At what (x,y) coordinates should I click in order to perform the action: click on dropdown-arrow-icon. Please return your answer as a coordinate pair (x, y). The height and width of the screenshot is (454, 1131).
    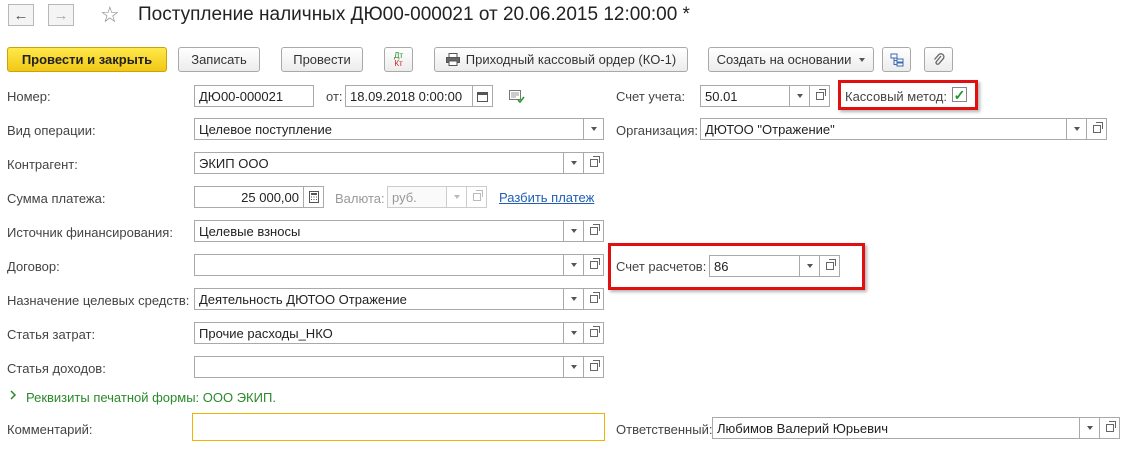
    Looking at the image, I should click on (862, 59).